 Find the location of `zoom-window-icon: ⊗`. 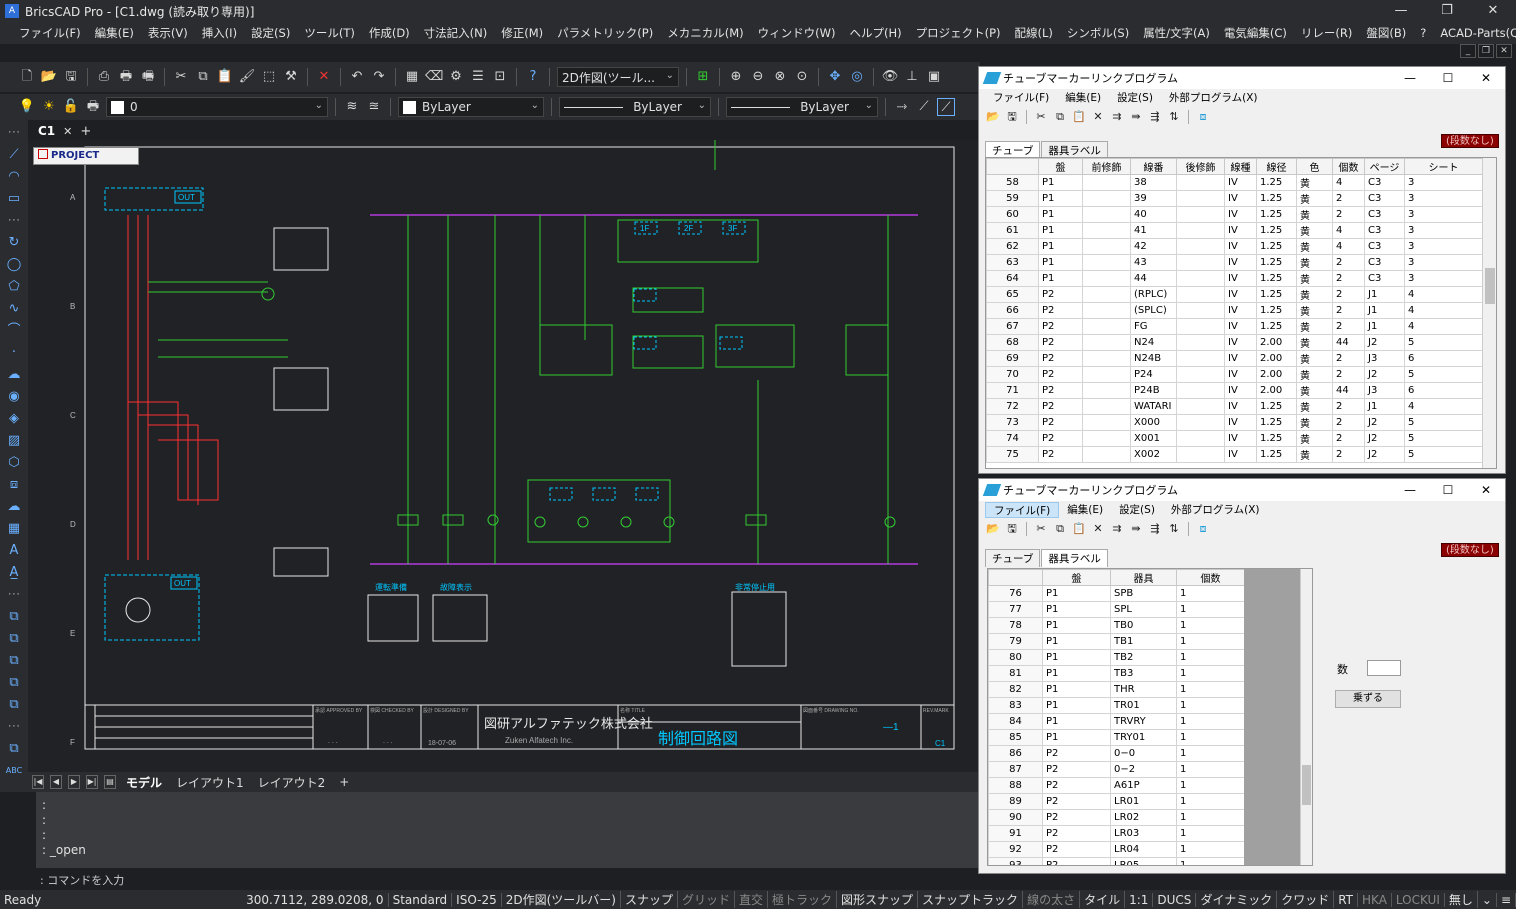

zoom-window-icon: ⊗ is located at coordinates (780, 77).